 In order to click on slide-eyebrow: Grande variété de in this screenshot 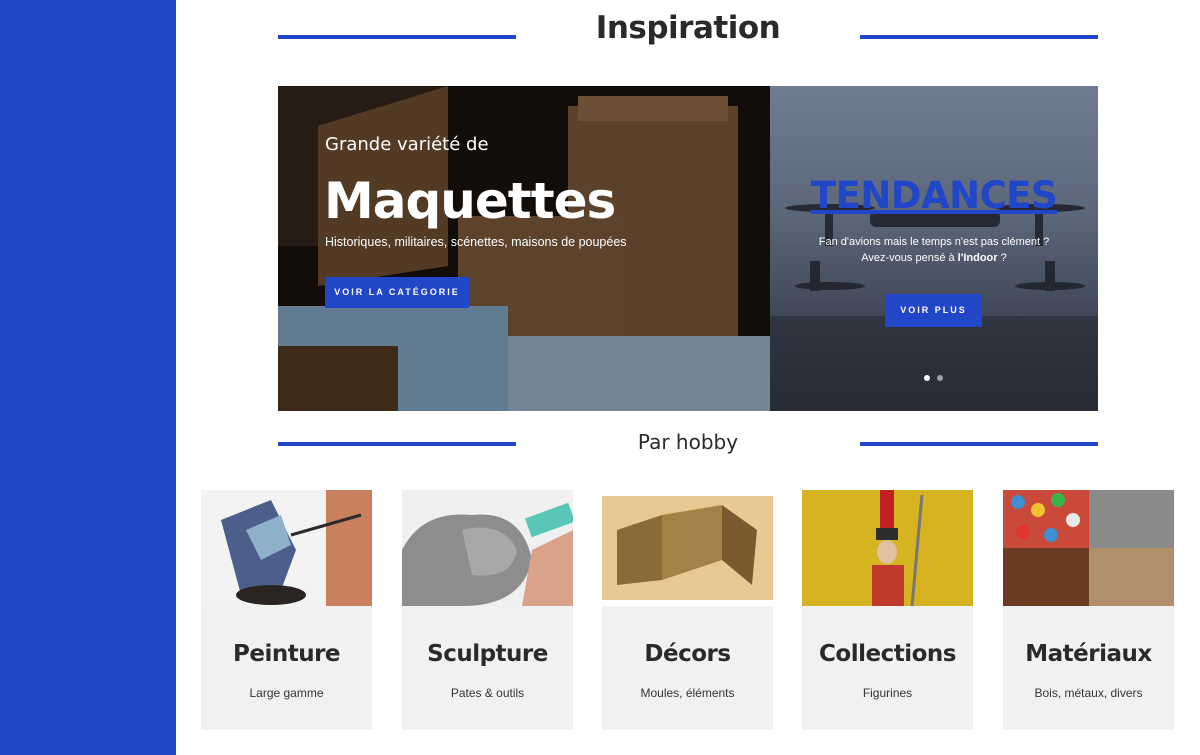, I will do `click(407, 144)`.